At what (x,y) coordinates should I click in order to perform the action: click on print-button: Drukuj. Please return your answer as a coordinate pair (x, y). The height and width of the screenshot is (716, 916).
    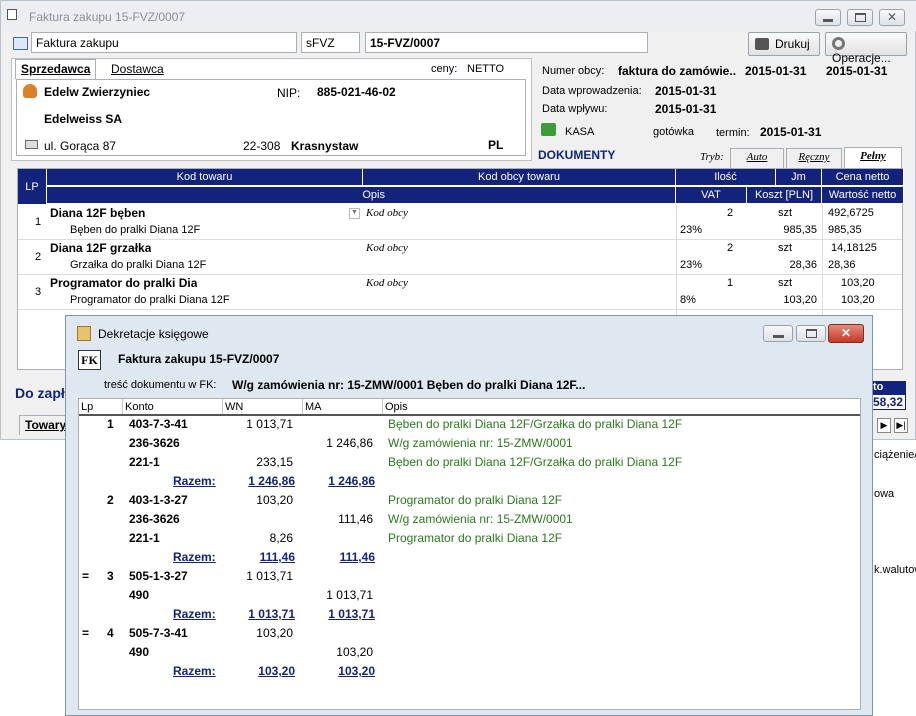
    Looking at the image, I should click on (784, 44).